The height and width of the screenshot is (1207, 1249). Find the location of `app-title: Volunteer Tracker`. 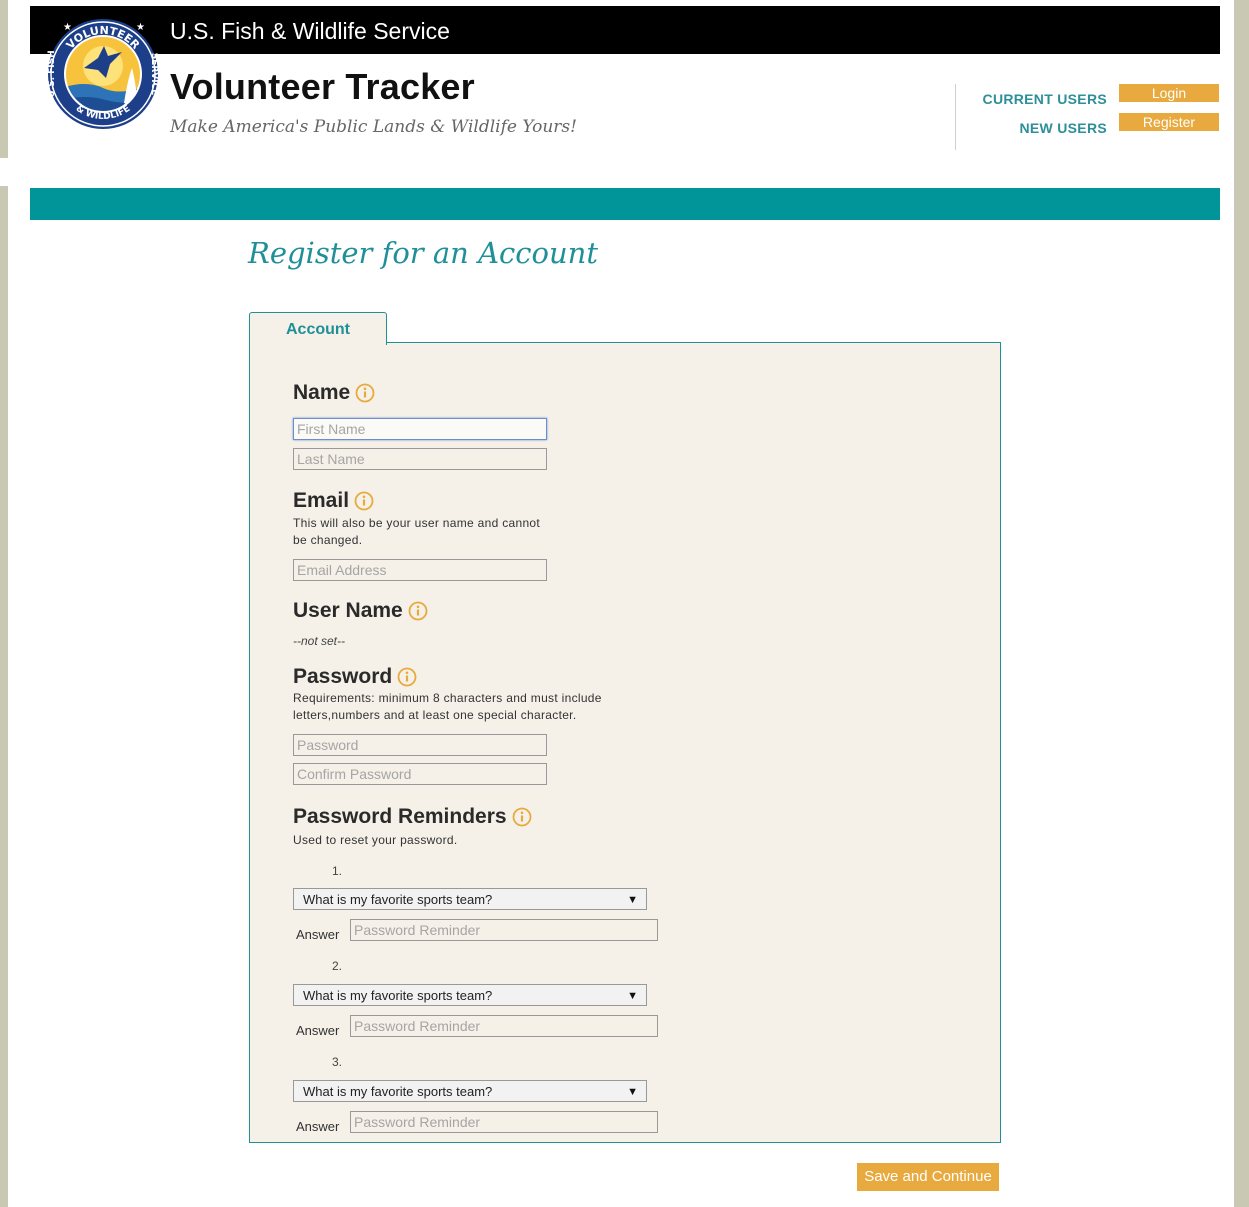

app-title: Volunteer Tracker is located at coordinates (322, 86).